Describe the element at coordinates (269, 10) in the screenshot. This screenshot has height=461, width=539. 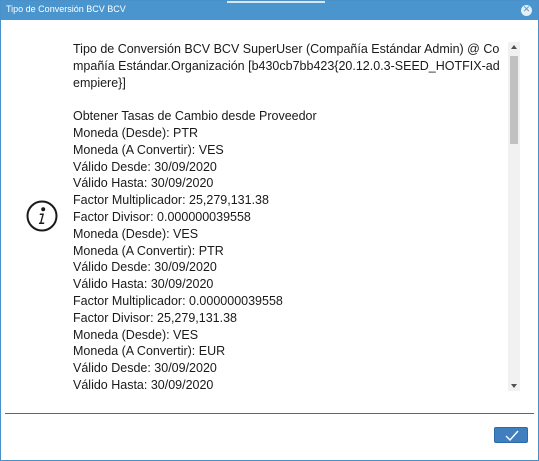
I see `title-bar: Tipo de Conversión BCV BCV ✕` at that location.